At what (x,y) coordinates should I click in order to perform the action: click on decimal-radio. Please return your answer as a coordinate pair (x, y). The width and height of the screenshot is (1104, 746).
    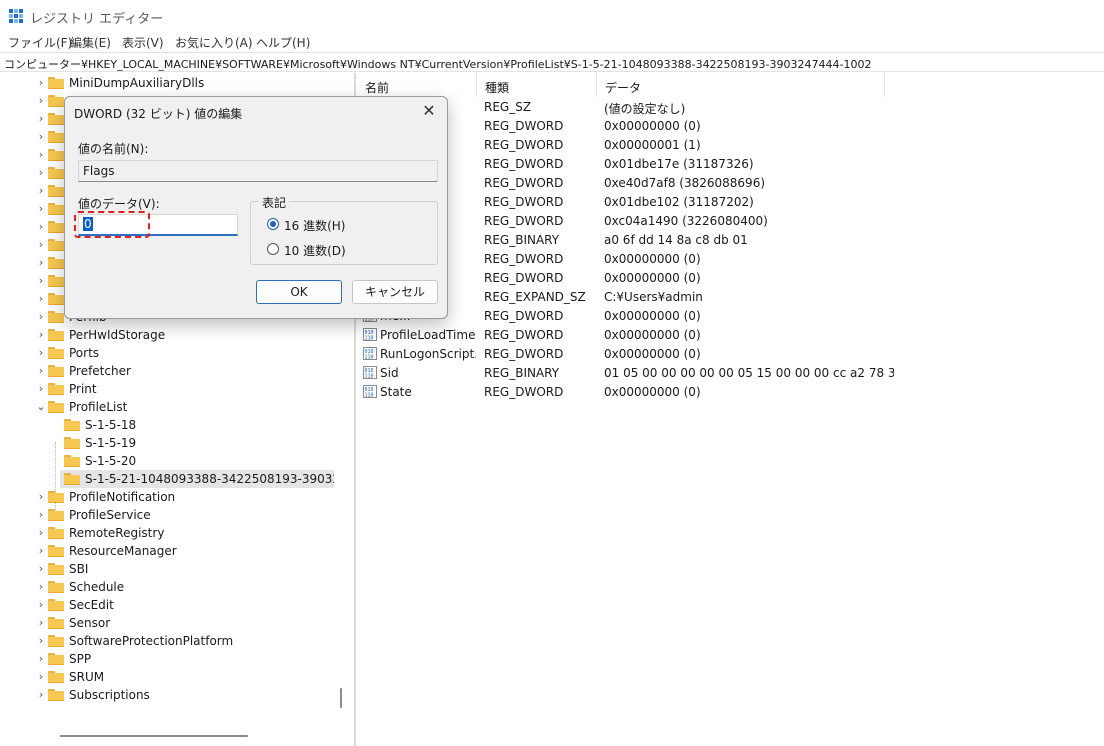
    Looking at the image, I should click on (273, 249).